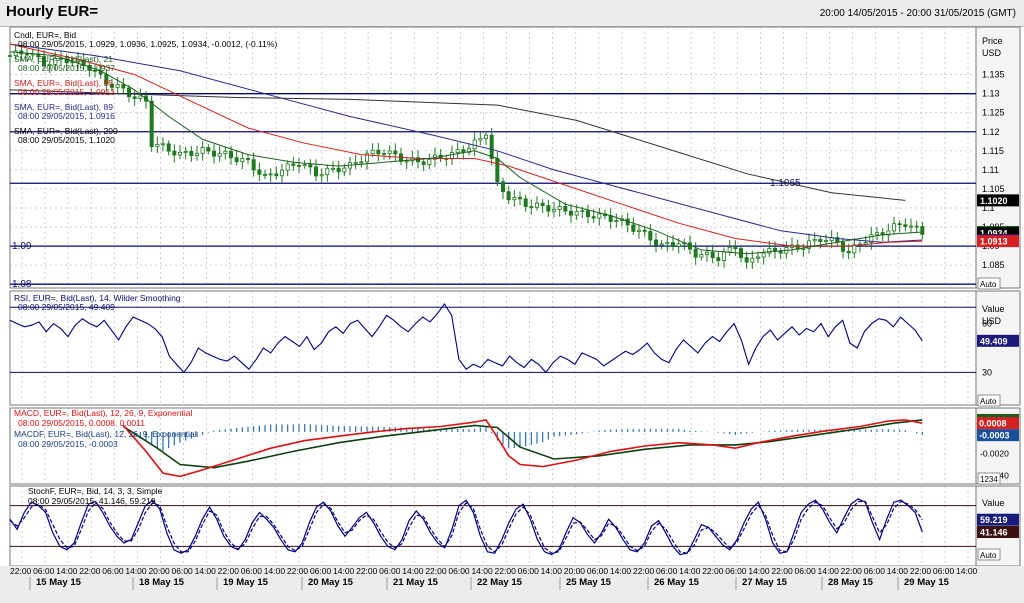 The width and height of the screenshot is (1024, 603). I want to click on price-tick-label: 1.115, so click(993, 151).